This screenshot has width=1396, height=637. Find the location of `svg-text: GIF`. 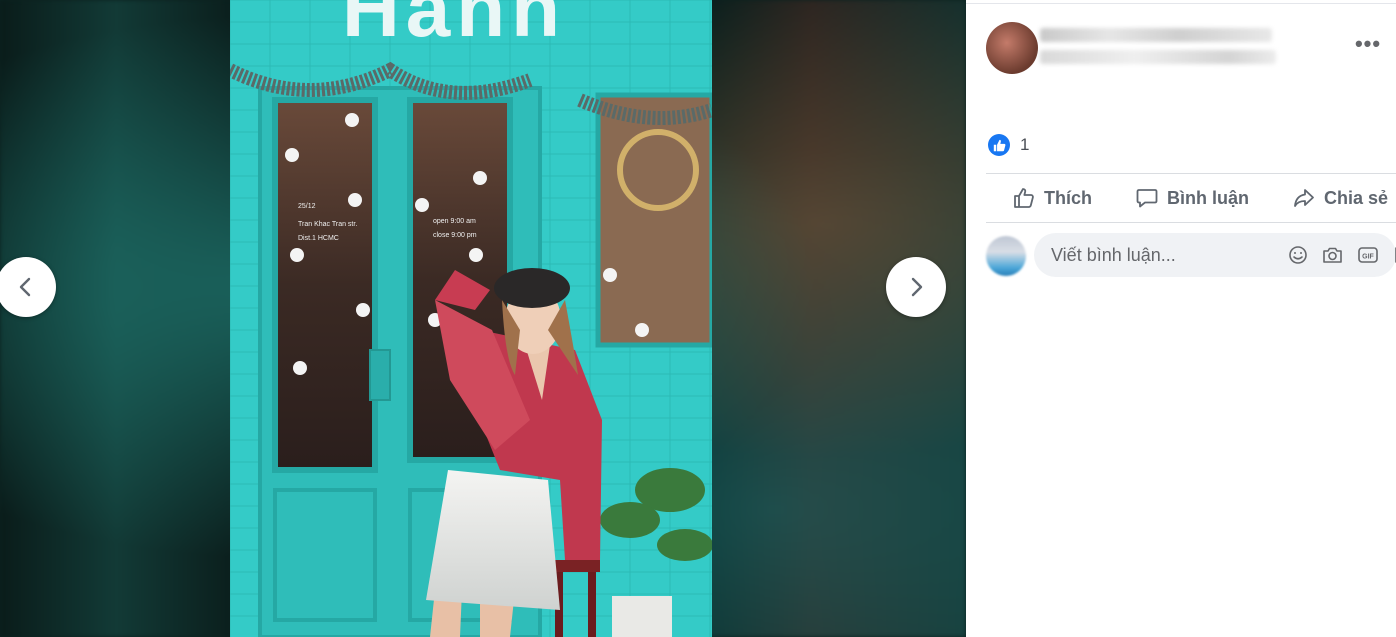

svg-text: GIF is located at coordinates (1368, 257).